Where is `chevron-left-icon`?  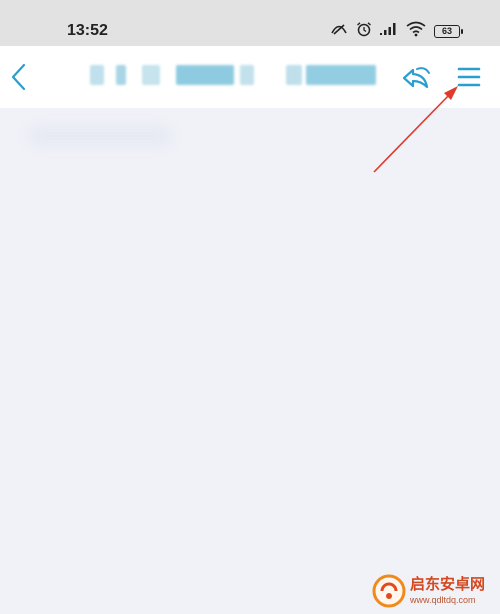
chevron-left-icon is located at coordinates (18, 77).